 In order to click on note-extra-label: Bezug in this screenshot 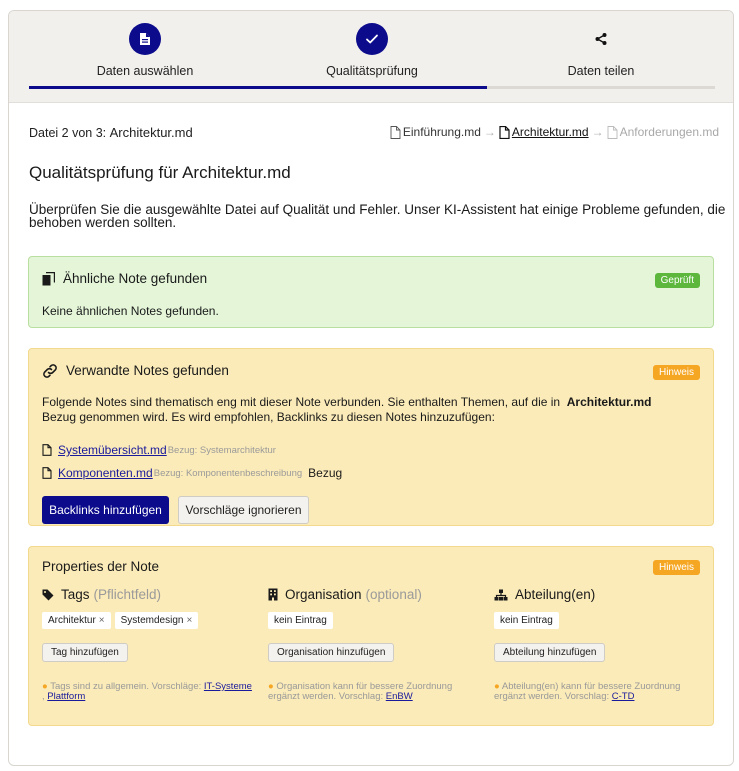, I will do `click(325, 473)`.